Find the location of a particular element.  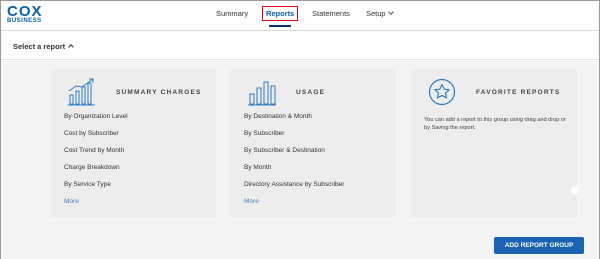

tab-reports: Reports is located at coordinates (280, 13).